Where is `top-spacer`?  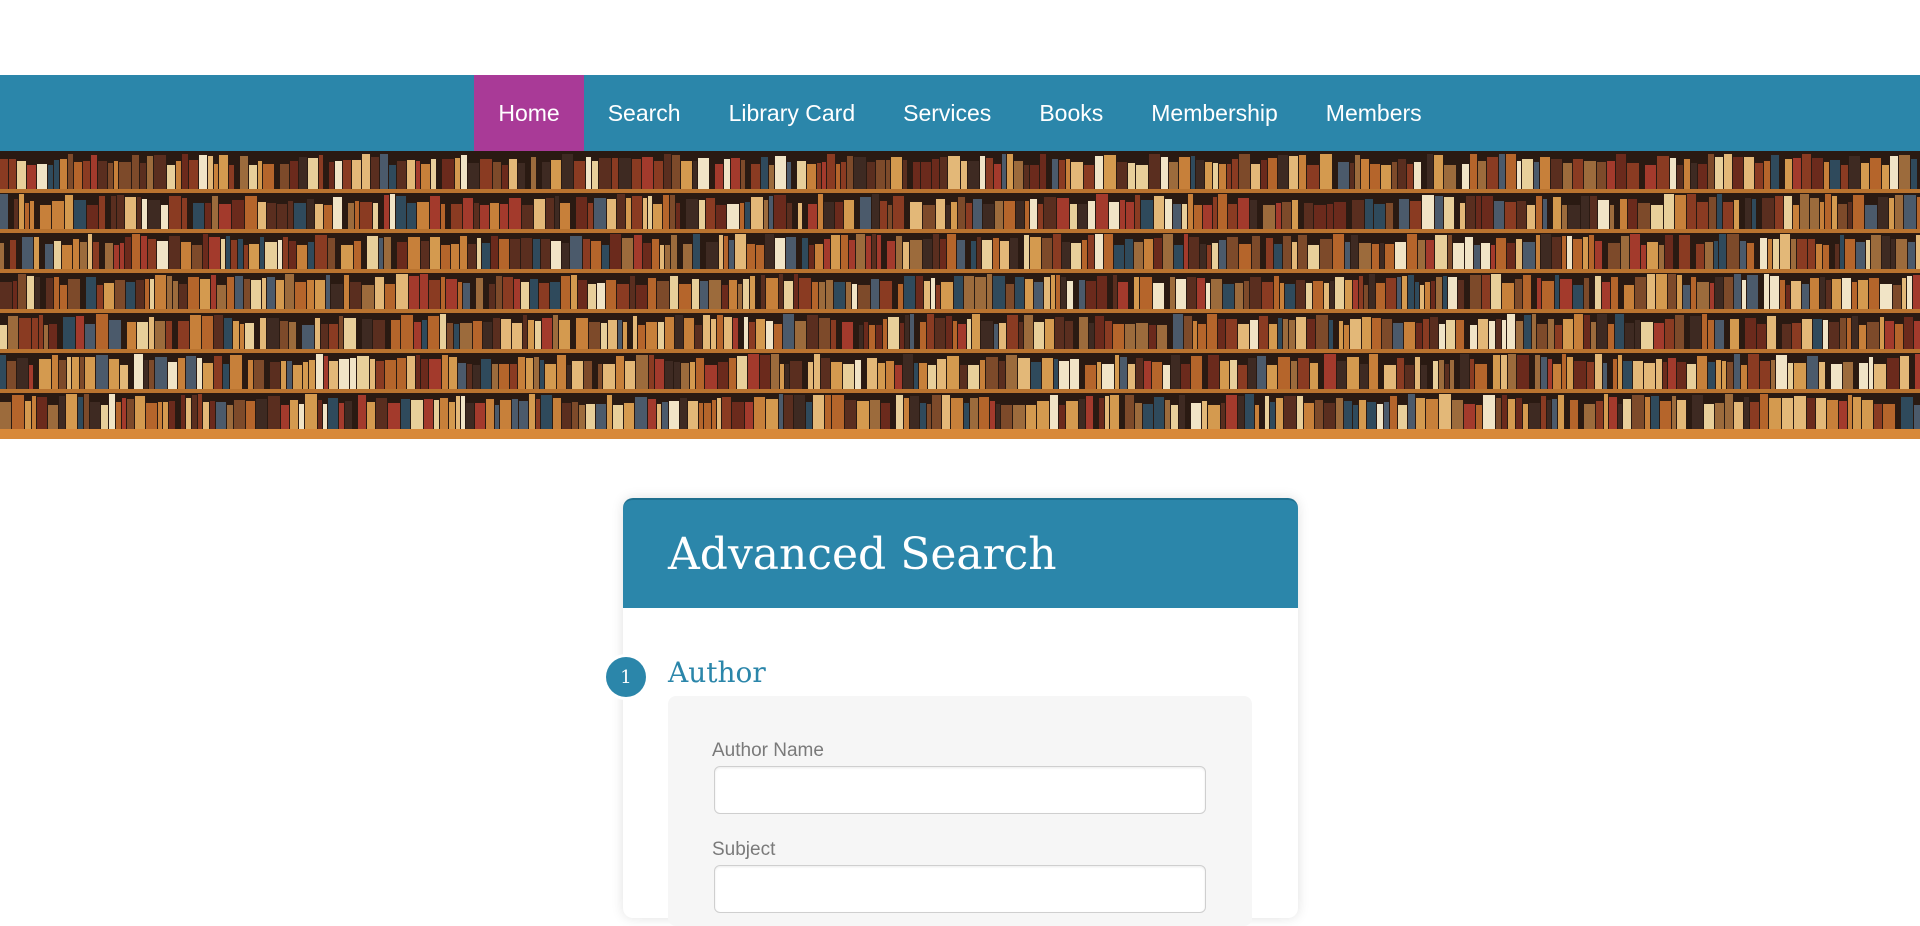 top-spacer is located at coordinates (960, 37).